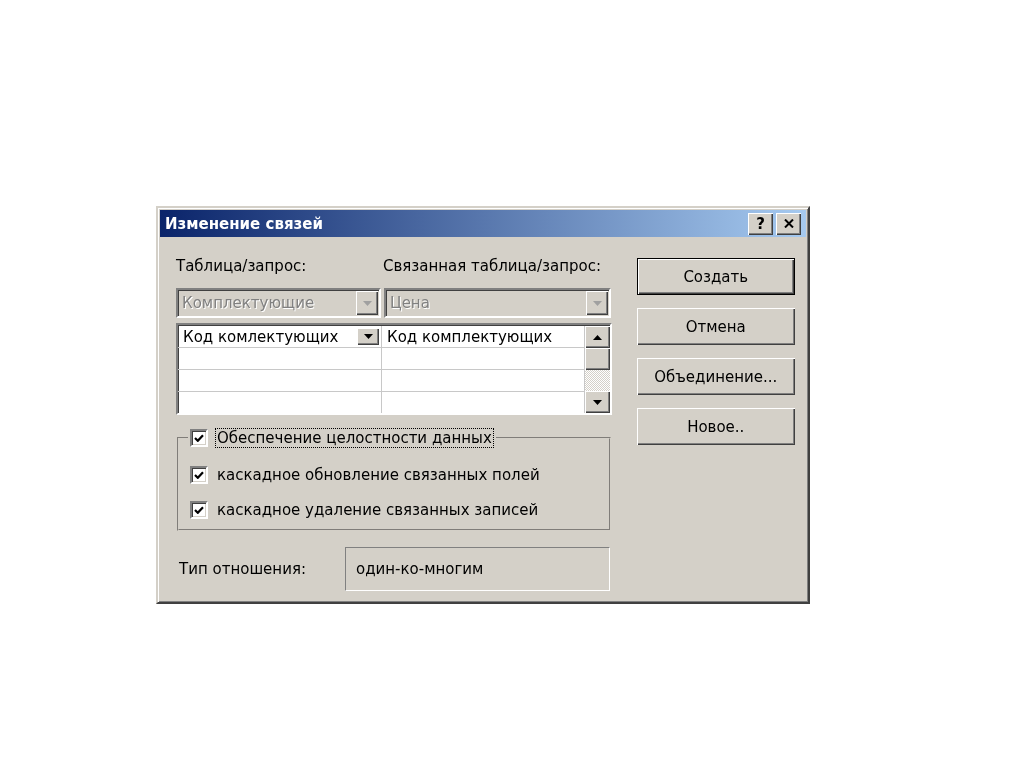 The height and width of the screenshot is (767, 1024). I want to click on close-icon, so click(788, 223).